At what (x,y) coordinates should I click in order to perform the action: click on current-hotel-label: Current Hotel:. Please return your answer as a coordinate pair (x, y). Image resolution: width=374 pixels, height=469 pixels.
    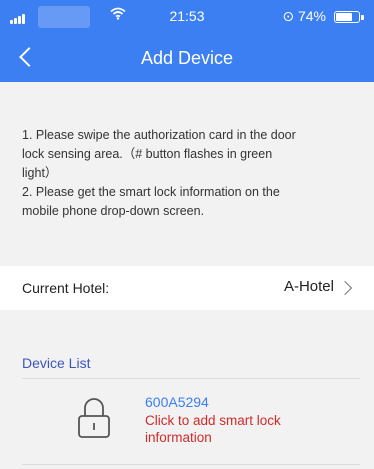
    Looking at the image, I should click on (66, 288).